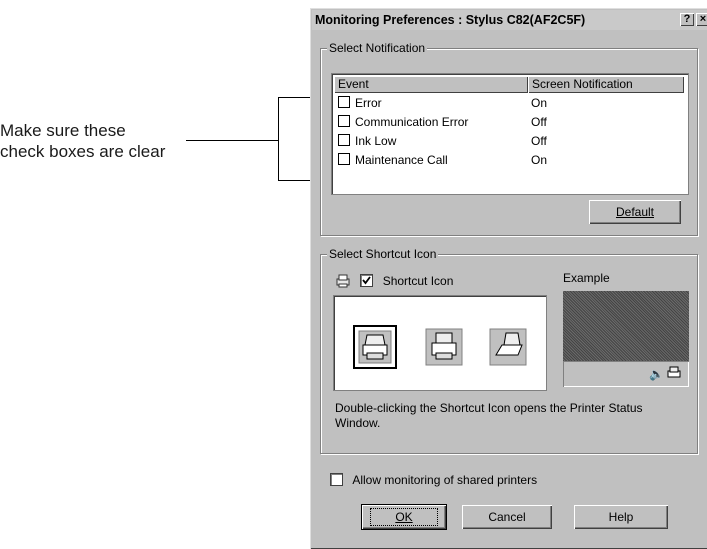 This screenshot has height=549, width=707. I want to click on select-shortcut-icon-label: Select Shortcut Icon, so click(383, 254).